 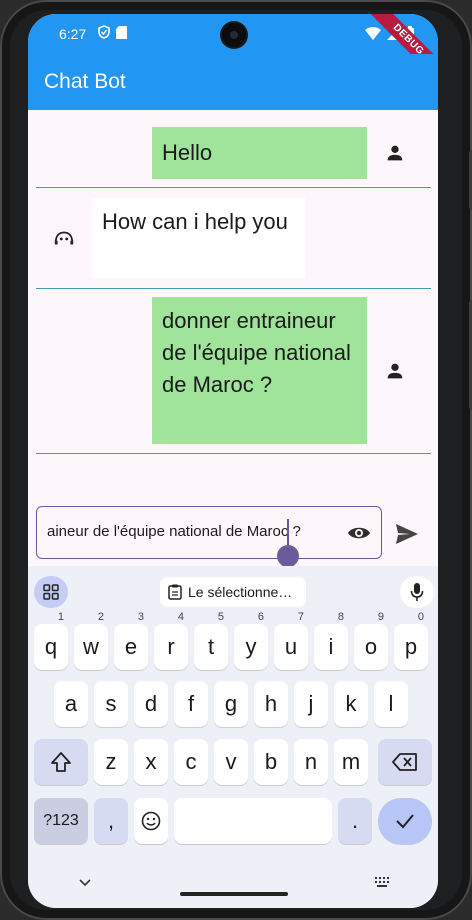 What do you see at coordinates (198, 238) in the screenshot?
I see `bot-message: How can i help you` at bounding box center [198, 238].